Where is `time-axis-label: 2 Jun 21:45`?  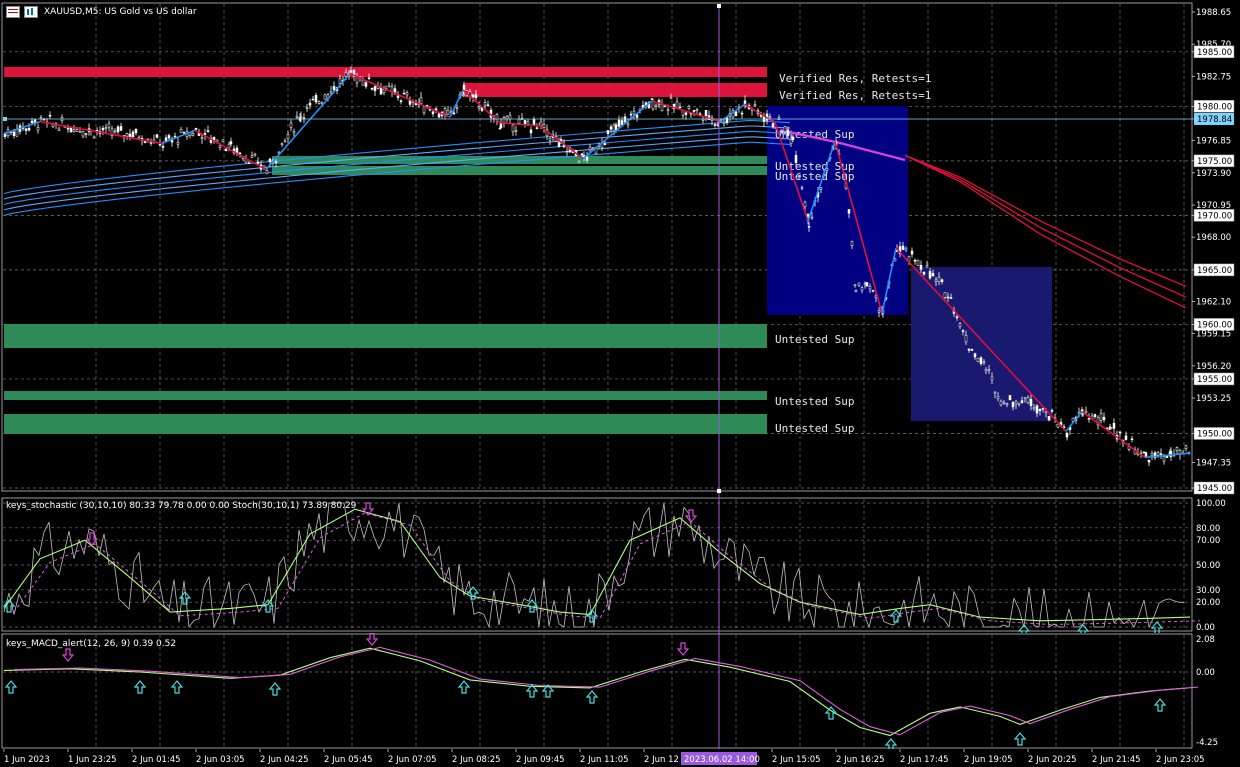 time-axis-label: 2 Jun 21:45 is located at coordinates (1116, 760).